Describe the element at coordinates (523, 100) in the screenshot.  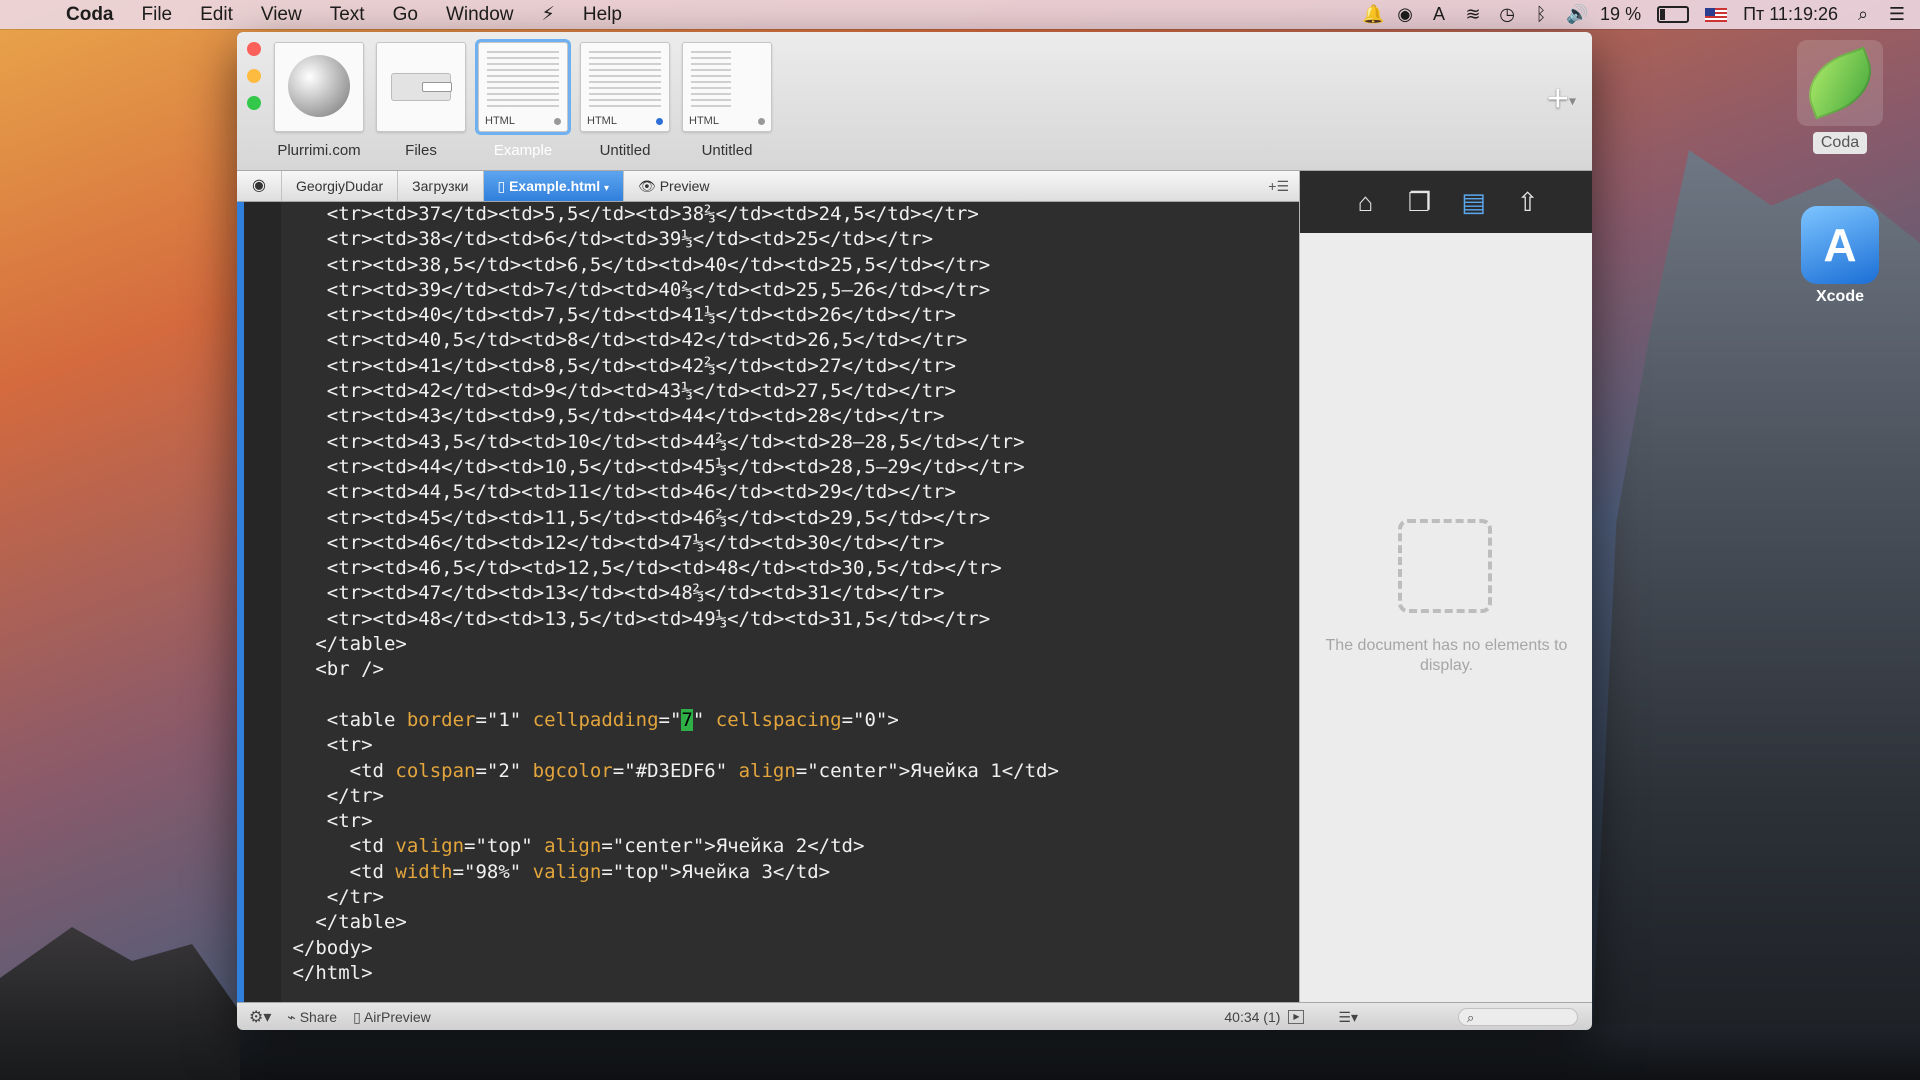
I see `site-tab-example: HTML Example` at that location.